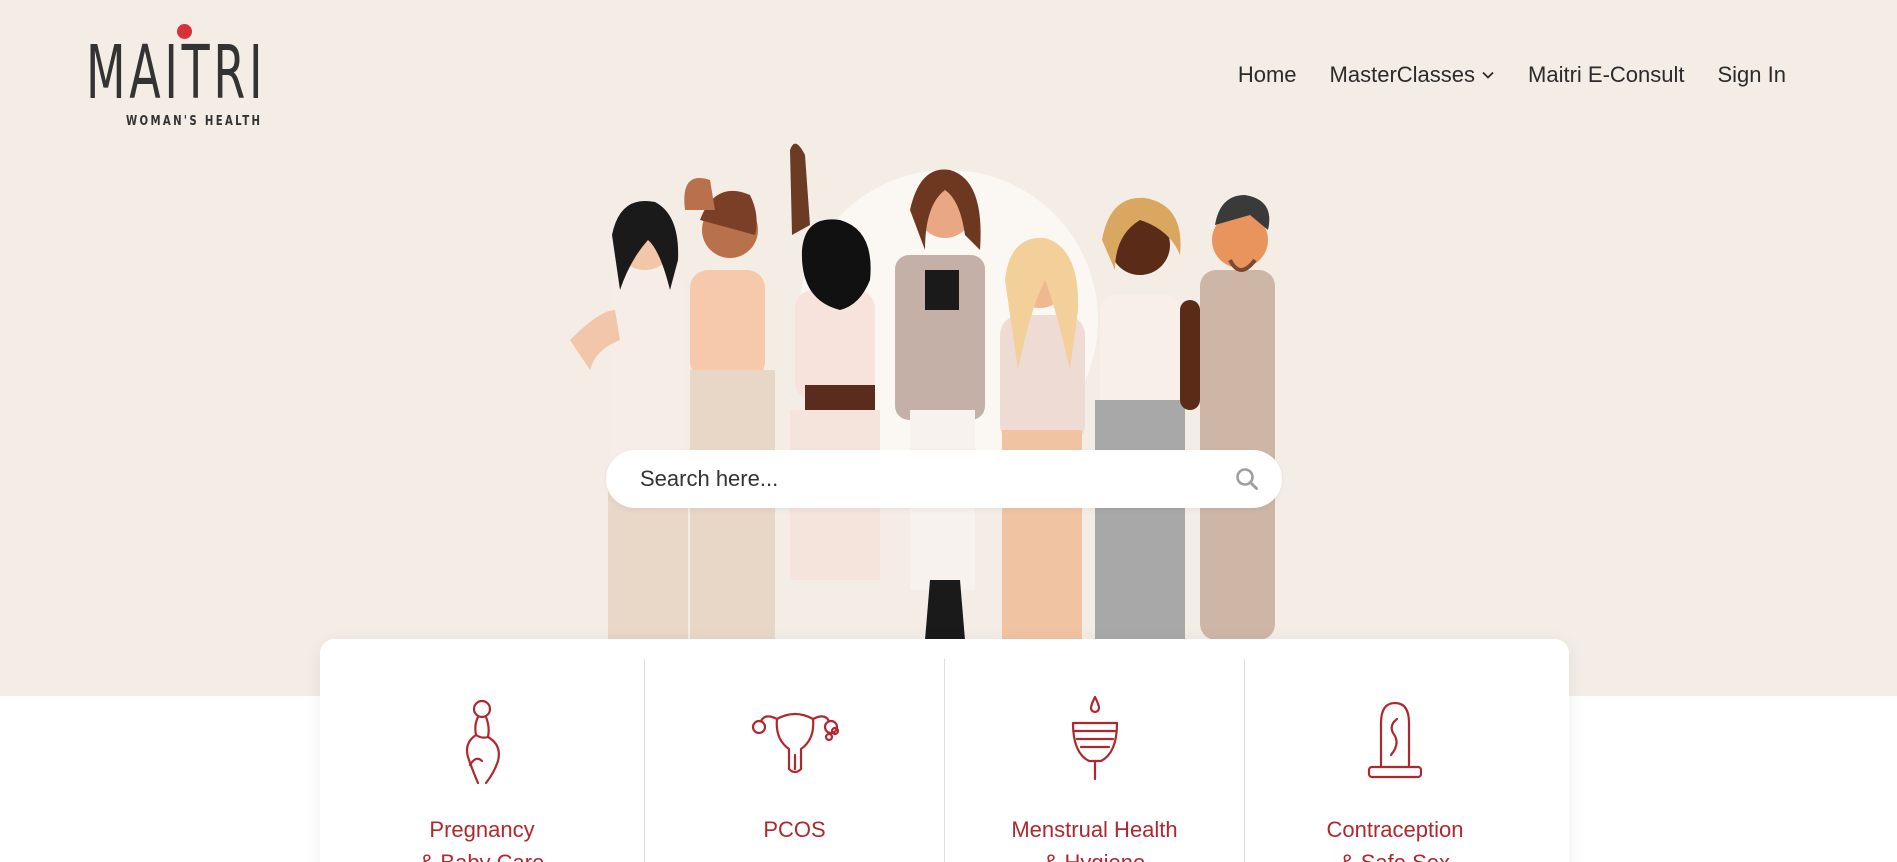 This screenshot has width=1897, height=862. What do you see at coordinates (794, 829) in the screenshot?
I see `category-label: PCOS` at bounding box center [794, 829].